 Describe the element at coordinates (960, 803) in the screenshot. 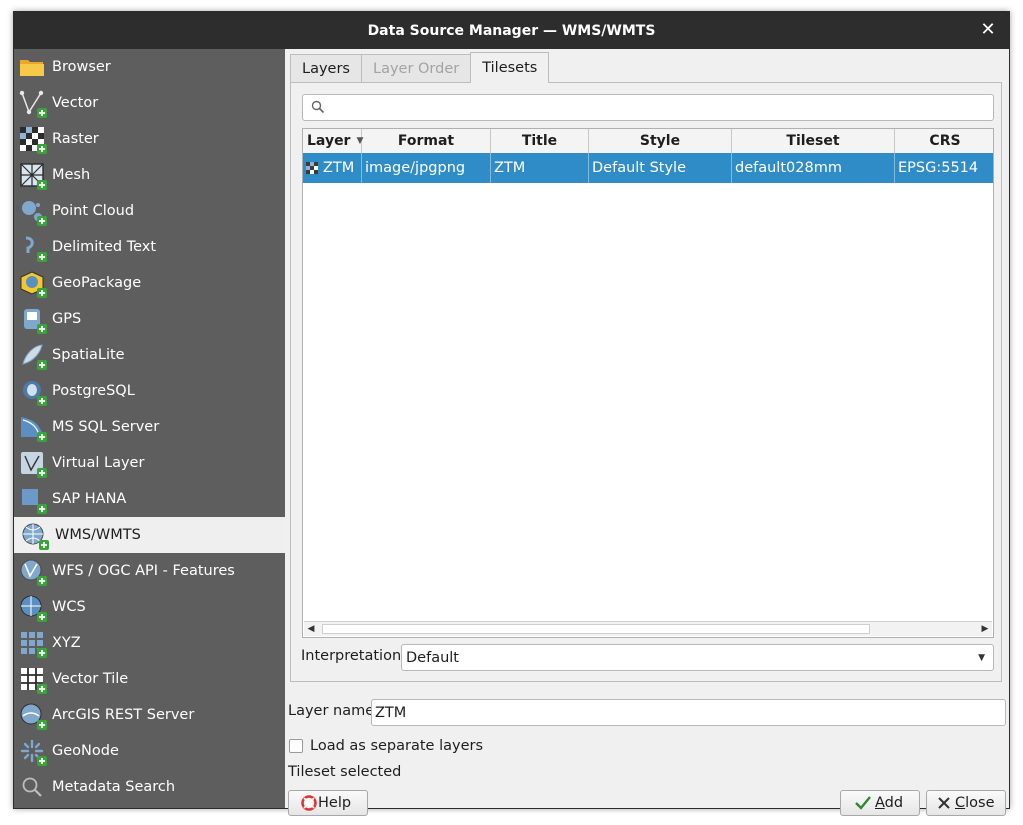

I see `mnemonic-char: C` at that location.